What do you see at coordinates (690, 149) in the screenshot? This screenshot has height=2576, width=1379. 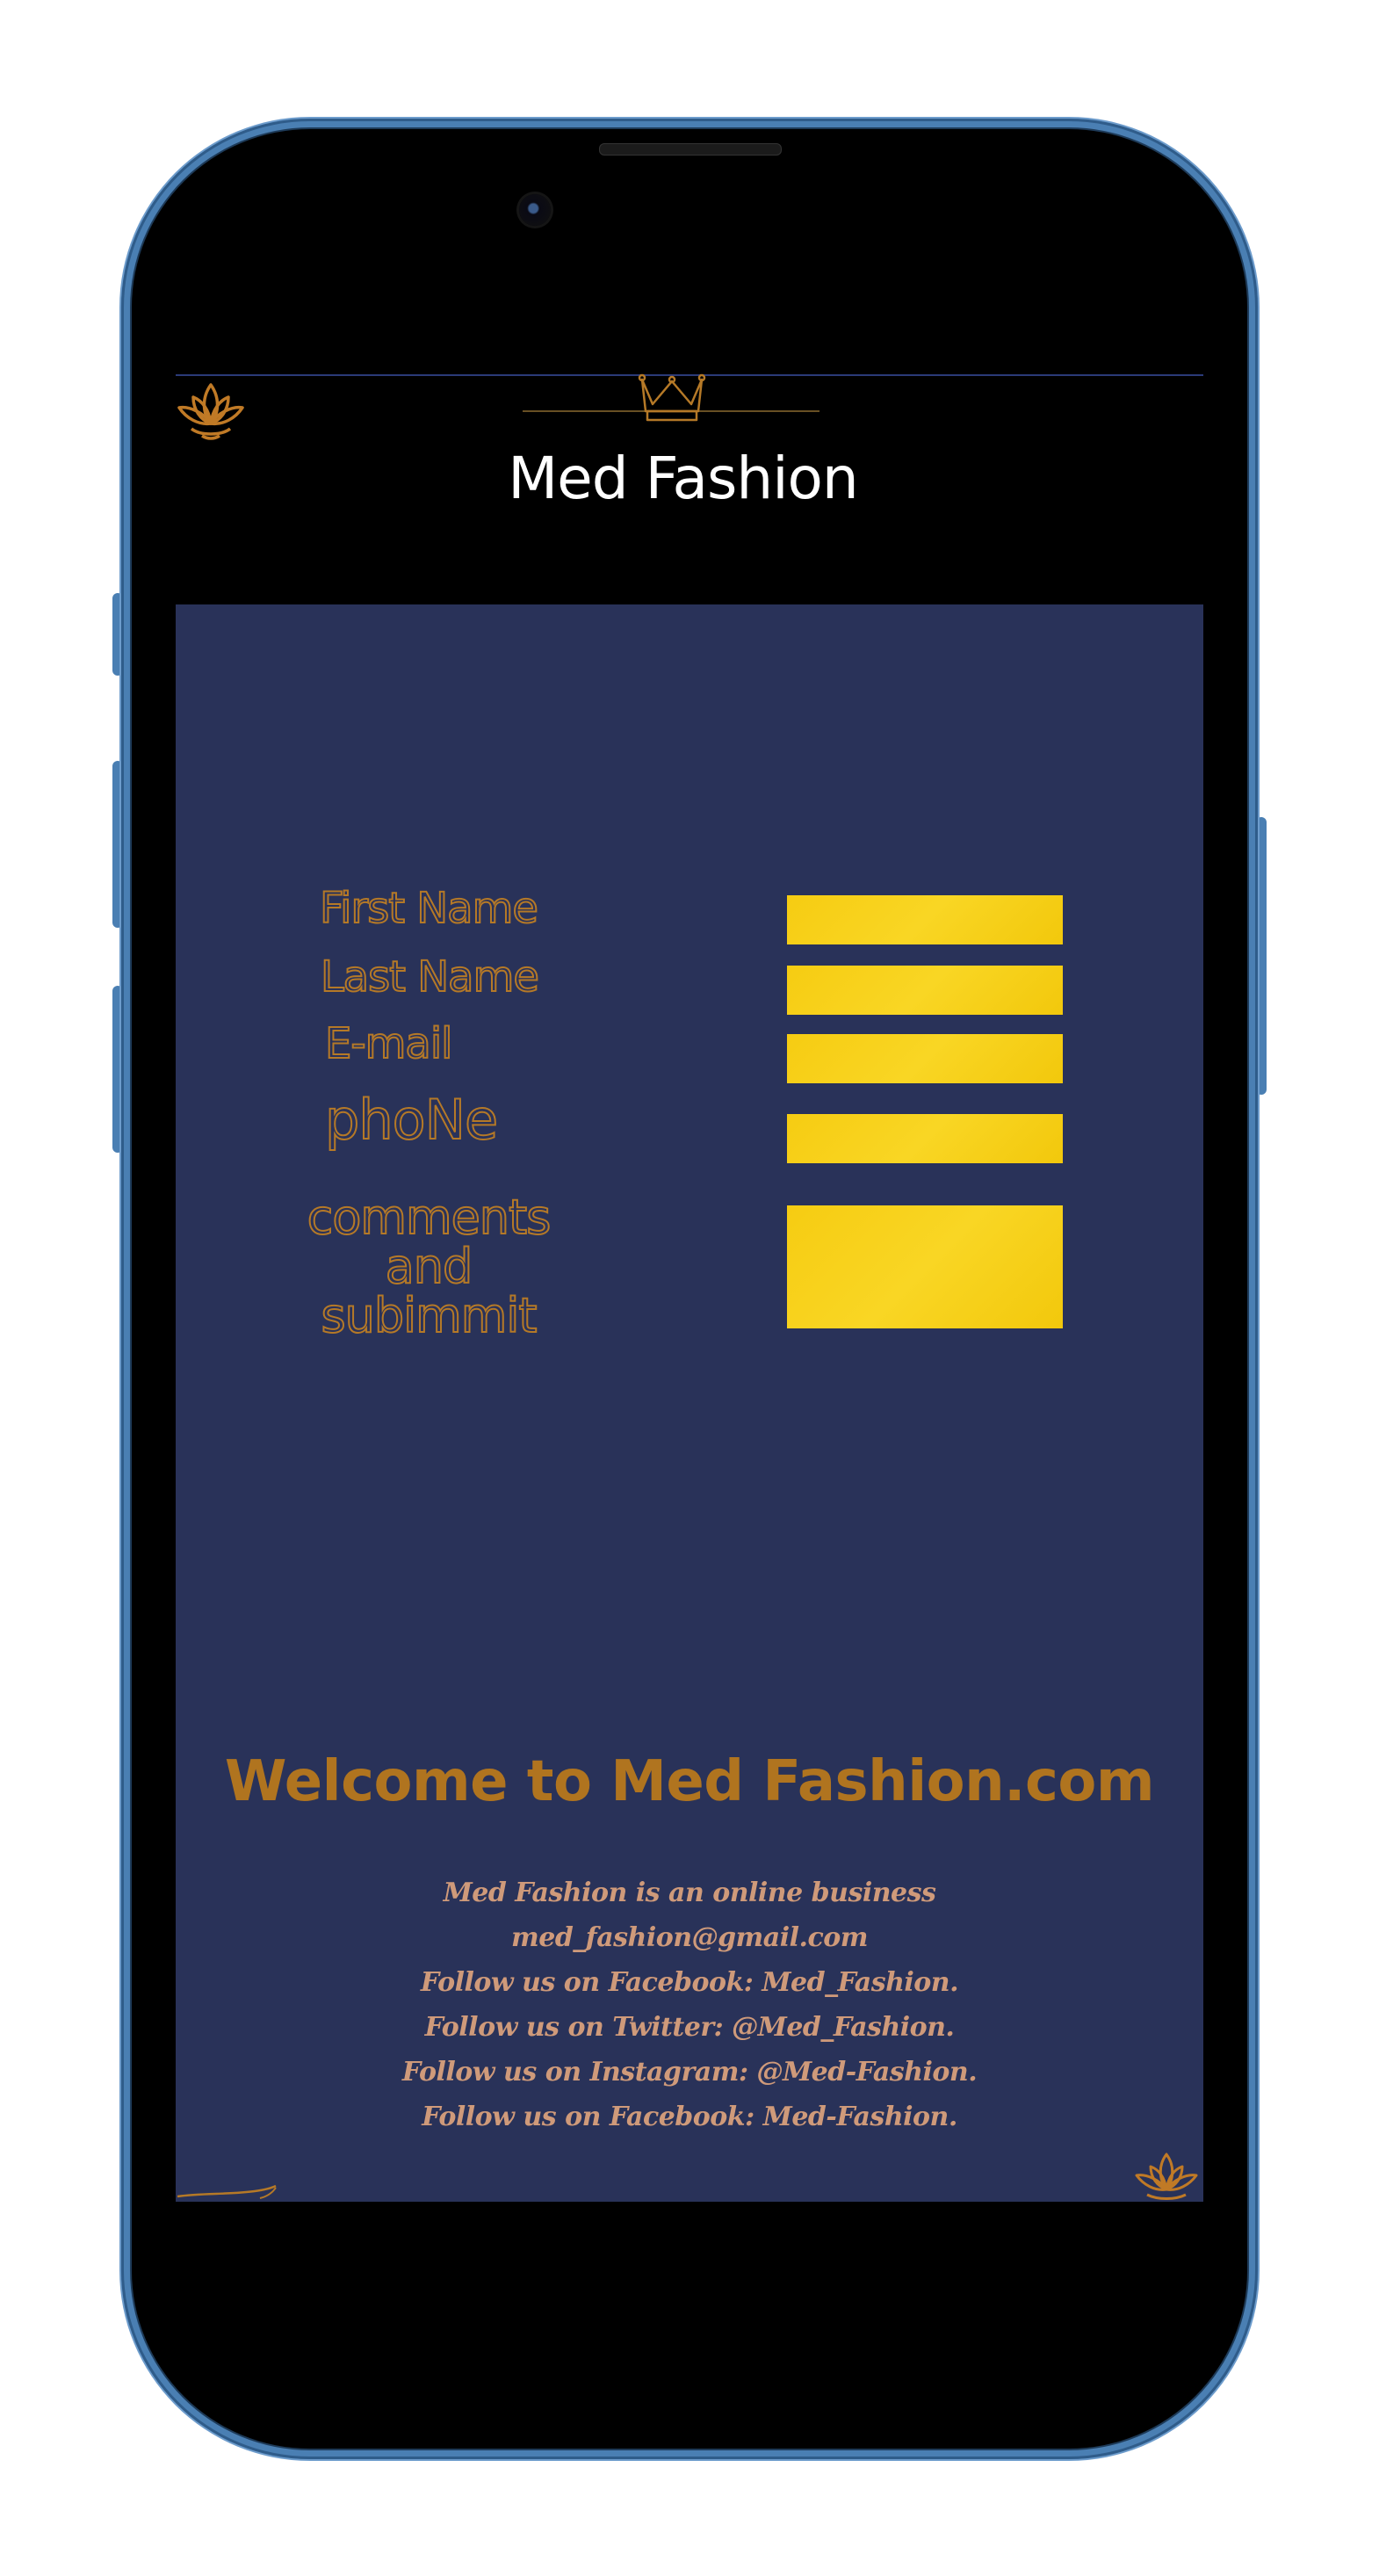 I see `earpiece-speaker` at bounding box center [690, 149].